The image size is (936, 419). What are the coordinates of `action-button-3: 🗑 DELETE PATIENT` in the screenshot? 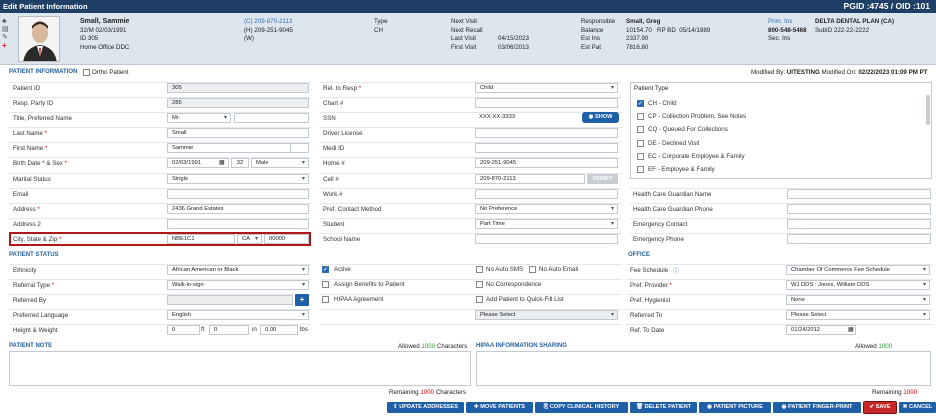 It's located at (663, 407).